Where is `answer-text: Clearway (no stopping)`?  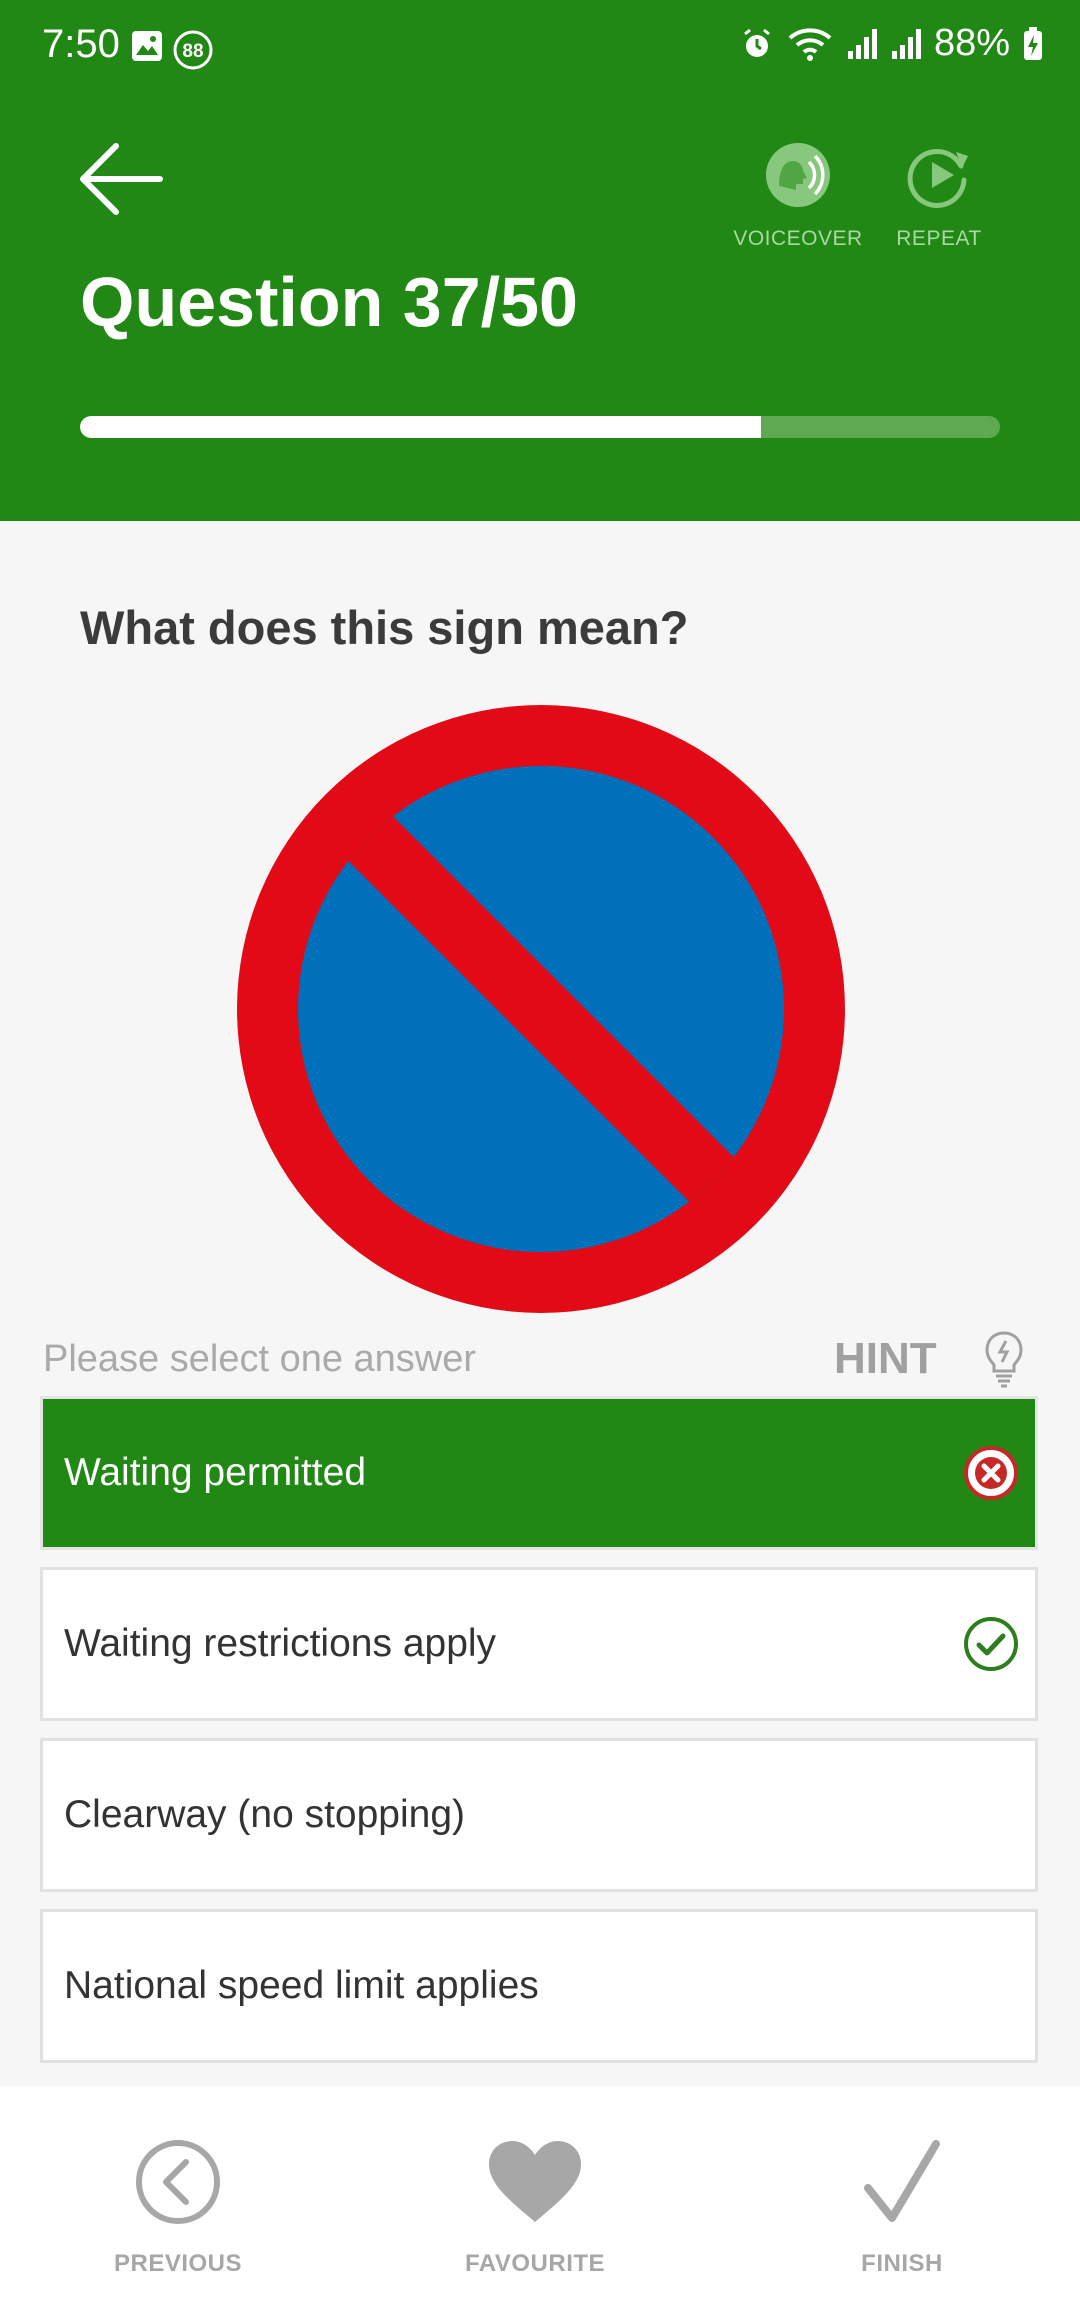 answer-text: Clearway (no stopping) is located at coordinates (265, 1814).